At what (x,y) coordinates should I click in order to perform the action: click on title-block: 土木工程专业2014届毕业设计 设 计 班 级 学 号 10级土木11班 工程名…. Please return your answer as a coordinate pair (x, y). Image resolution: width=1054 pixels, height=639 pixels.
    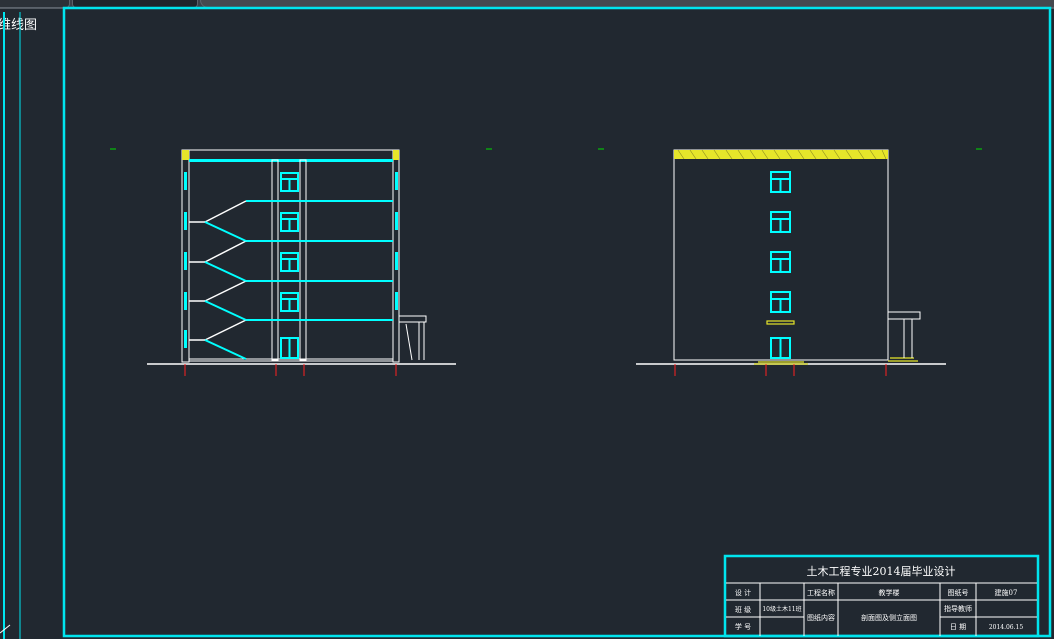
    Looking at the image, I should click on (881, 596).